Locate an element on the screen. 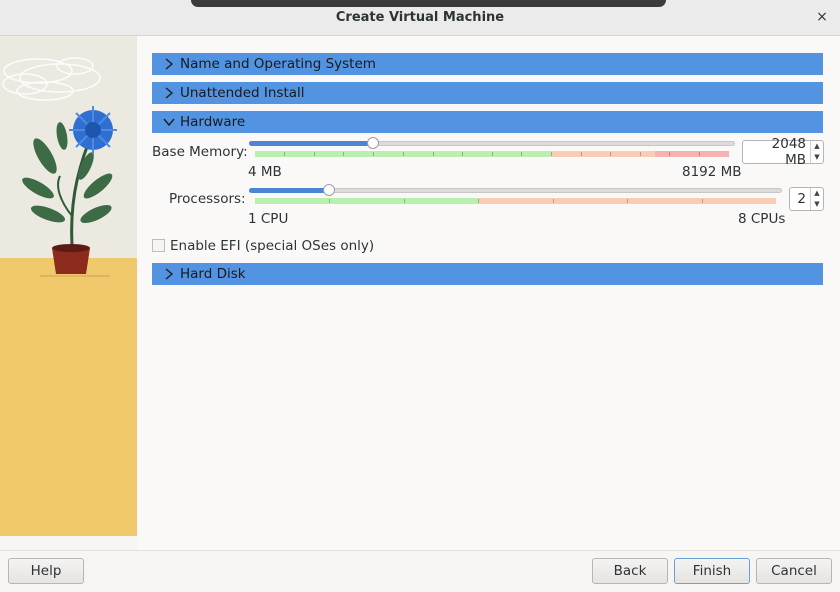 This screenshot has width=840, height=592. memory-scale-bar is located at coordinates (492, 154).